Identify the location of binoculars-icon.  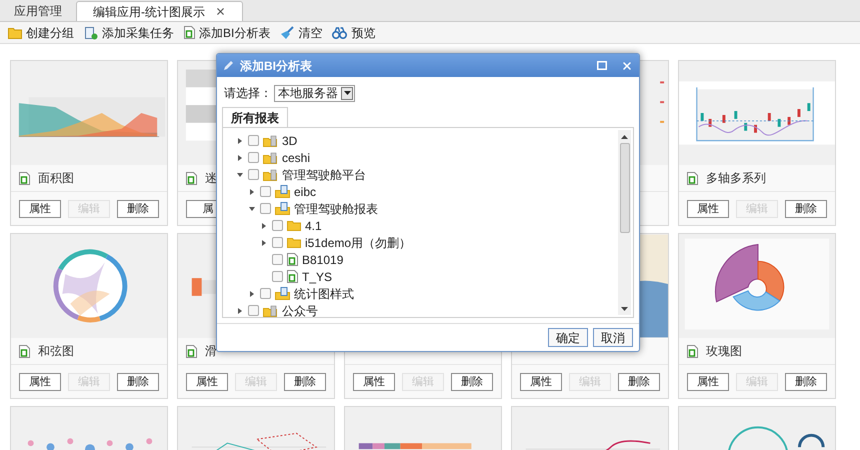
(340, 32).